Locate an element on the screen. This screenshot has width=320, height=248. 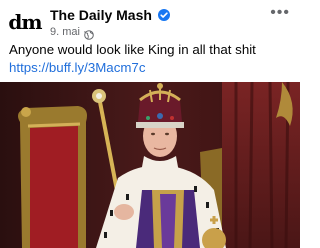
avatar-logo-text: dm is located at coordinates (25, 22).